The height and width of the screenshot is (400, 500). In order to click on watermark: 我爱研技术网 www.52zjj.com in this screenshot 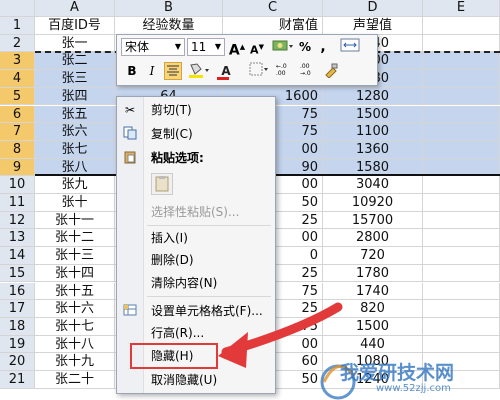, I will do `click(405, 373)`.